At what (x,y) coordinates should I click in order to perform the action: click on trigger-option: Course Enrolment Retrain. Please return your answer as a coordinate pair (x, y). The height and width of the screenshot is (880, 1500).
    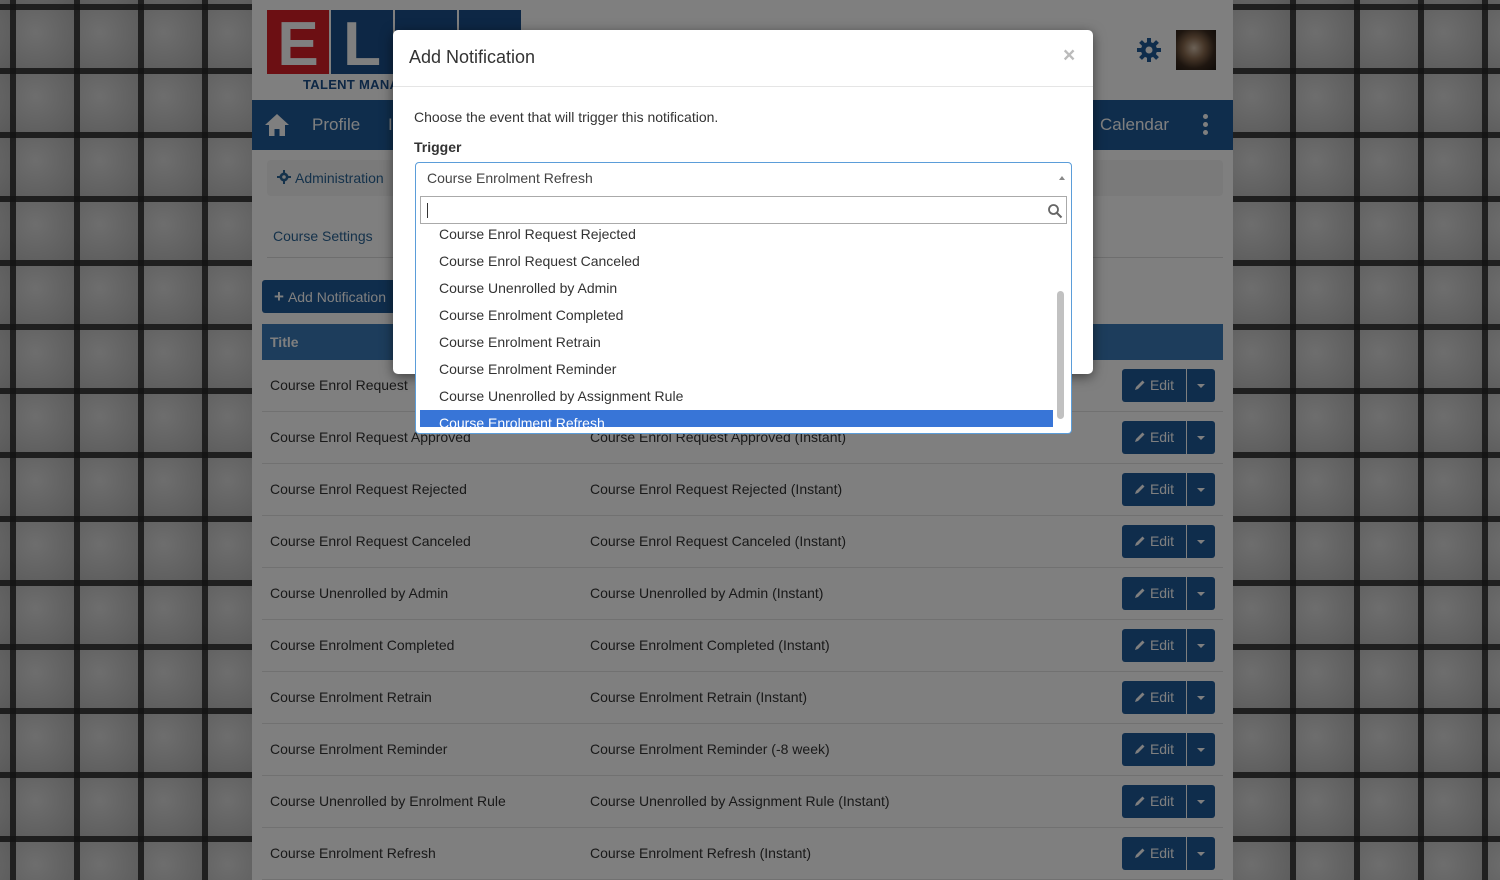
    Looking at the image, I should click on (736, 342).